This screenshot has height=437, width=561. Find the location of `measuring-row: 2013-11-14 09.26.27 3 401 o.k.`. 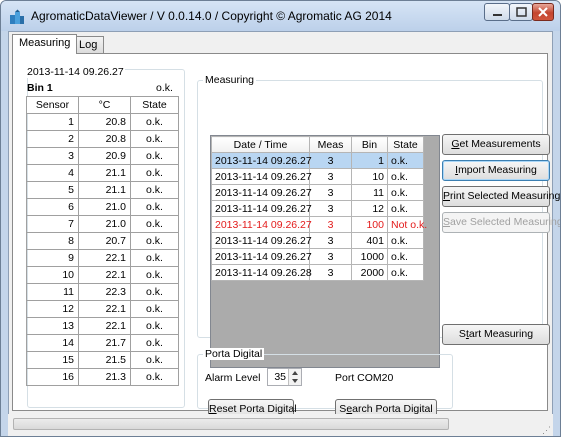

measuring-row: 2013-11-14 09.26.27 3 401 o.k. is located at coordinates (317, 240).